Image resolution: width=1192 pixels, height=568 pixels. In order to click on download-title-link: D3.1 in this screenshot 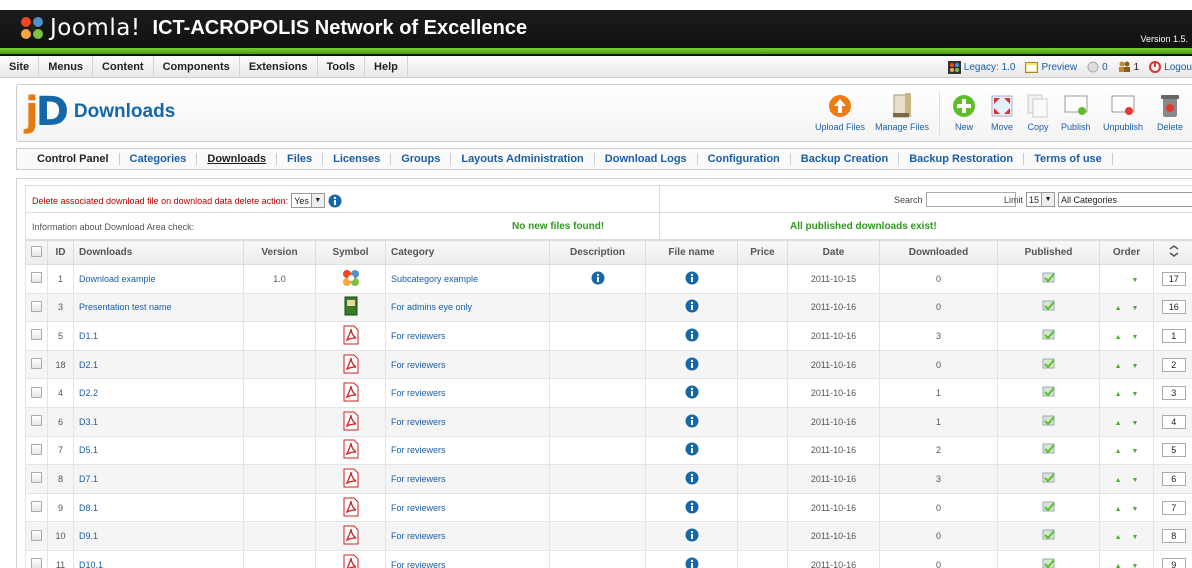, I will do `click(88, 422)`.